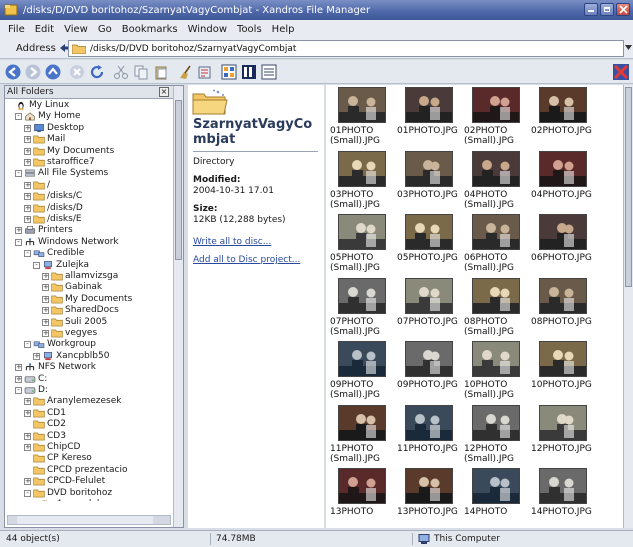 This screenshot has height=547, width=633. I want to click on chevron-down-icon, so click(628, 48).